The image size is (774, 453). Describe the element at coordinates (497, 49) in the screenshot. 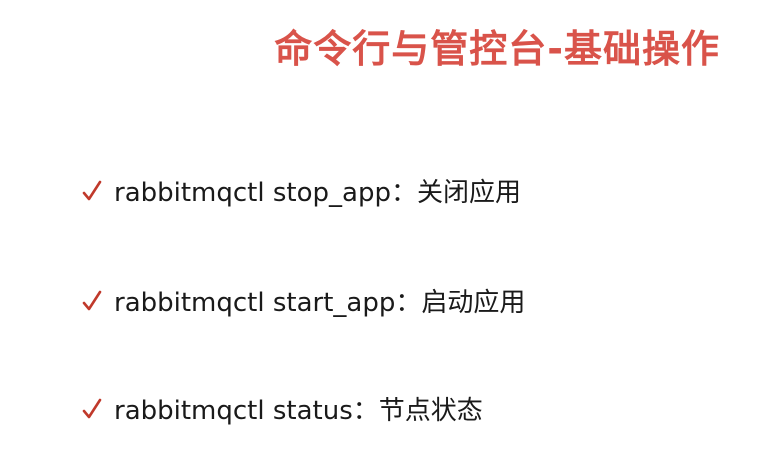

I see `slide-title: 命令行与管控台-基础操作` at that location.